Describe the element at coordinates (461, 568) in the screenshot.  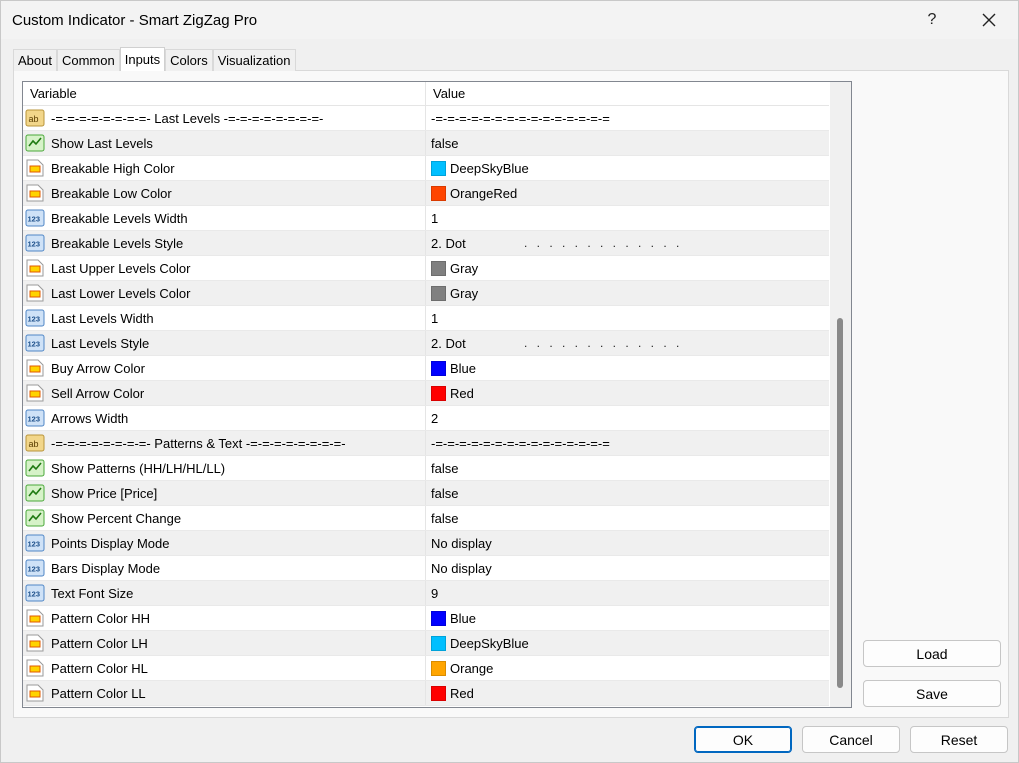
I see `value-text: No display` at that location.